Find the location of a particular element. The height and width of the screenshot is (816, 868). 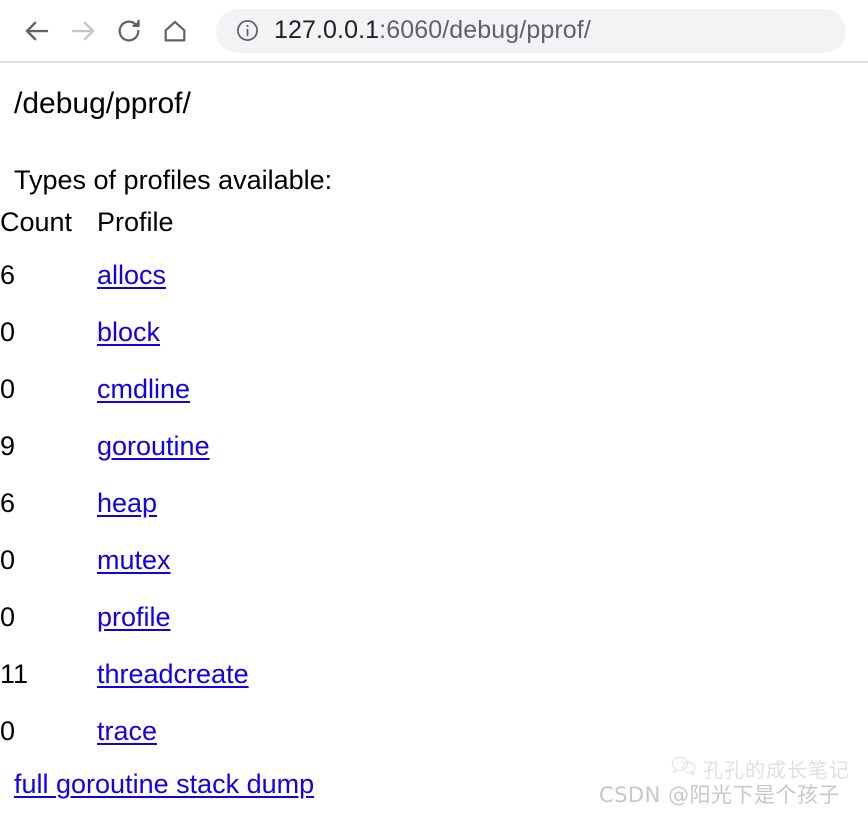

forward-button is located at coordinates (83, 31).